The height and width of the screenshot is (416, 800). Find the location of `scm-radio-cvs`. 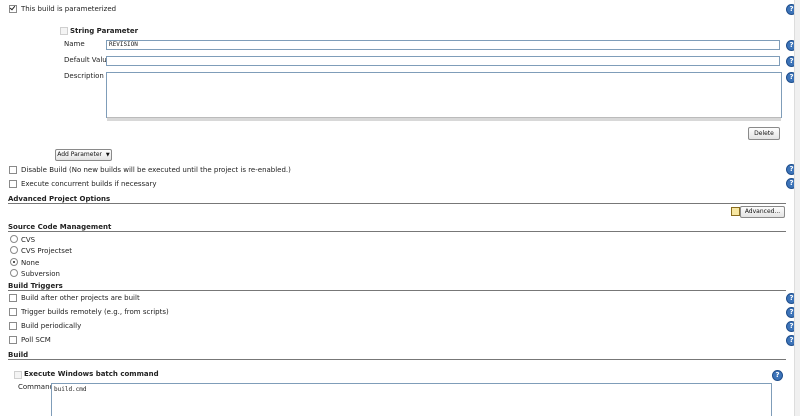

scm-radio-cvs is located at coordinates (14, 239).